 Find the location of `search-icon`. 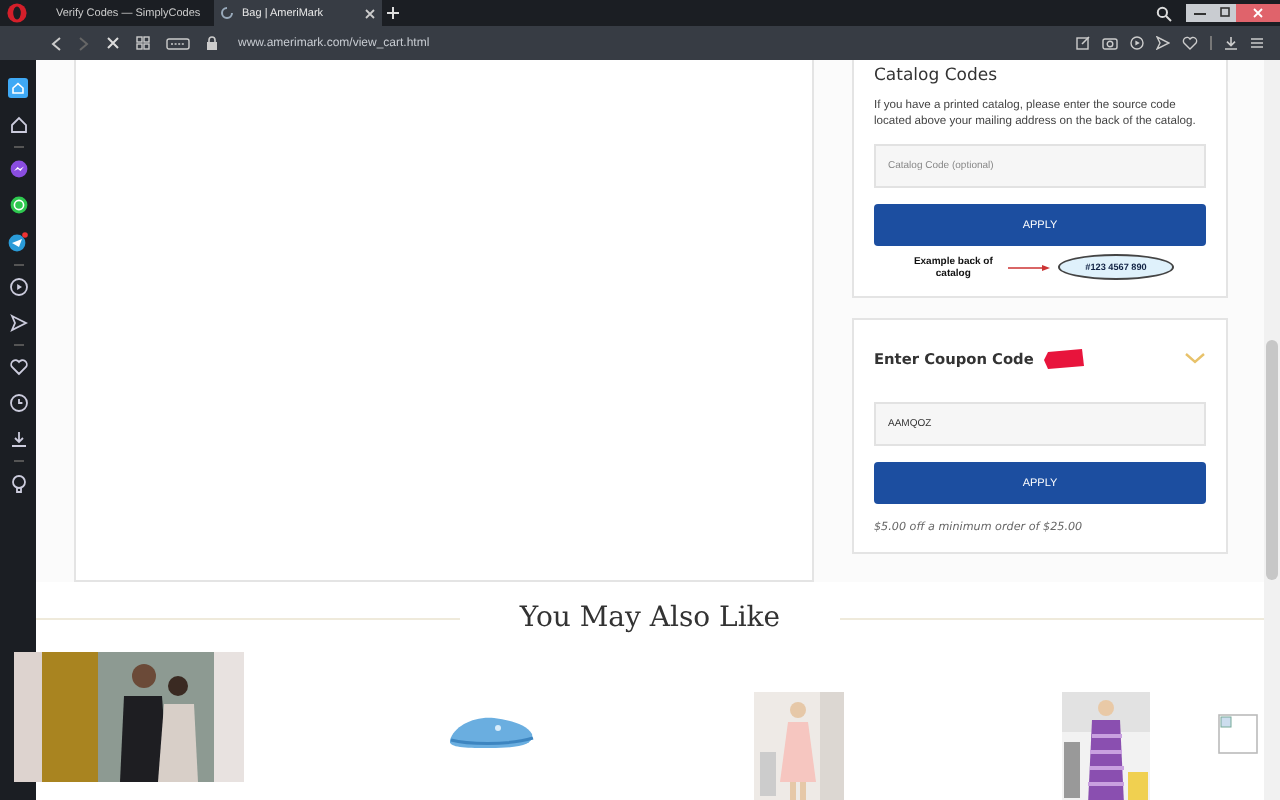

search-icon is located at coordinates (1164, 13).